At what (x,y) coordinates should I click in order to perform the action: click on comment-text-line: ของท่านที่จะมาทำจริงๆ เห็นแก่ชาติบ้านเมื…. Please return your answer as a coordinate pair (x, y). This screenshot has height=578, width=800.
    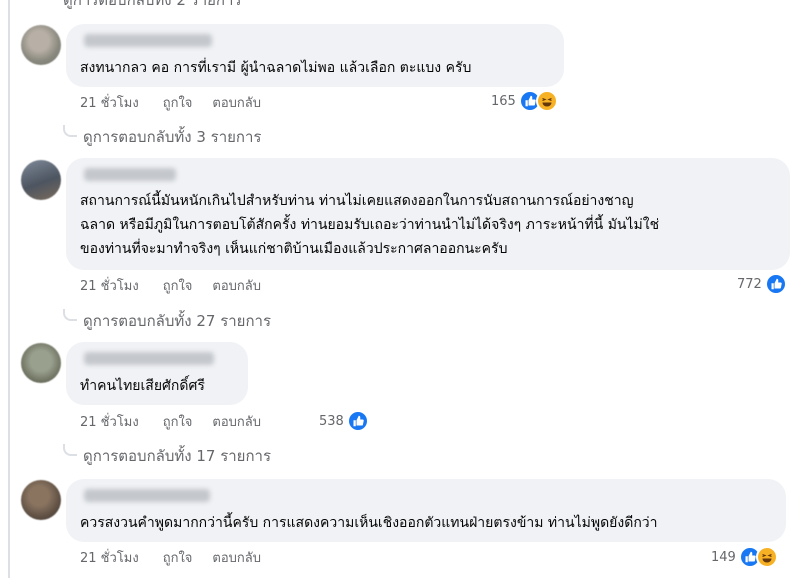
    Looking at the image, I should click on (294, 249).